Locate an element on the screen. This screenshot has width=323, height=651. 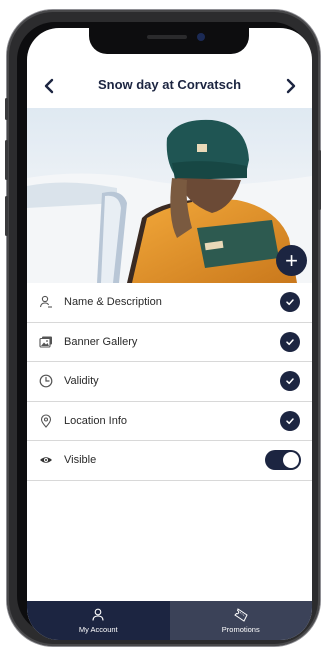
tab-bar: My Account Promotions is located at coordinates (169, 620).